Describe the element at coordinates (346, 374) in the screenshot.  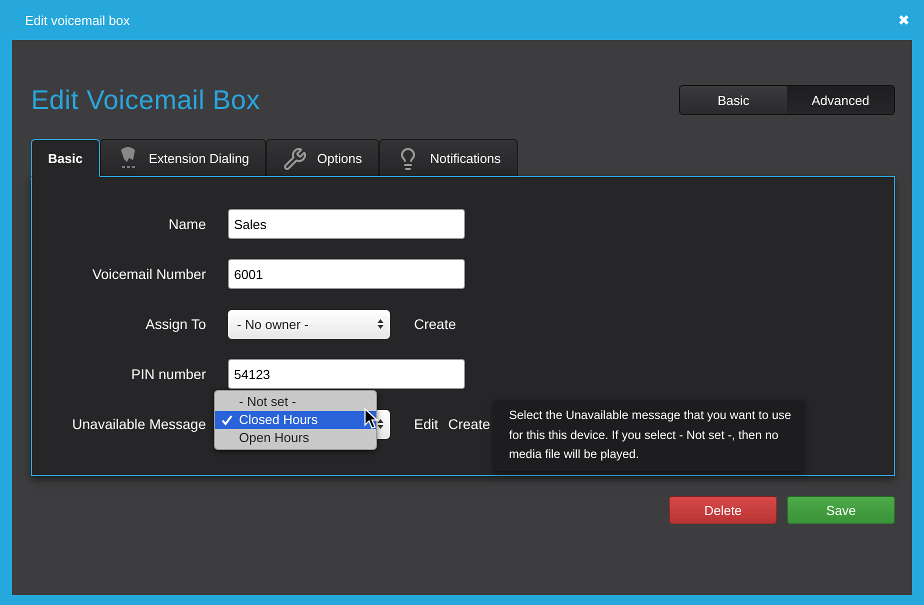
I see `input-field: 54123` at that location.